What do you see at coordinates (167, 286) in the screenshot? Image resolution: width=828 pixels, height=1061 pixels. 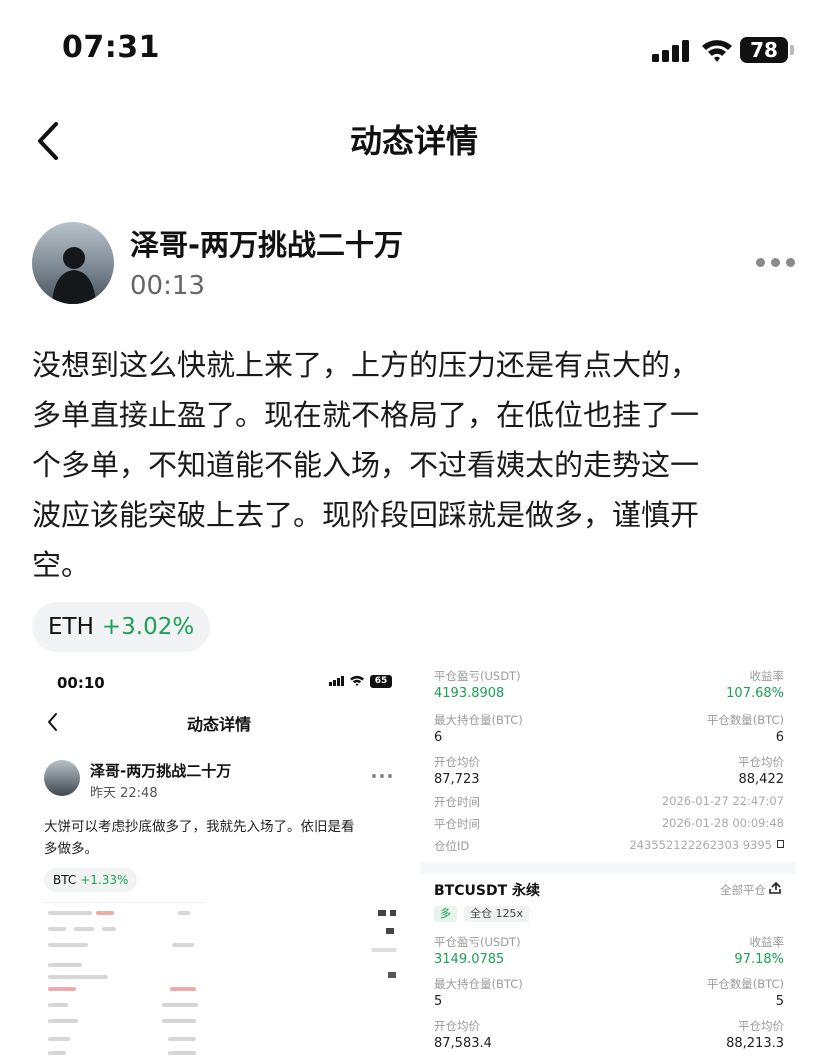 I see `post-time: 00:13` at bounding box center [167, 286].